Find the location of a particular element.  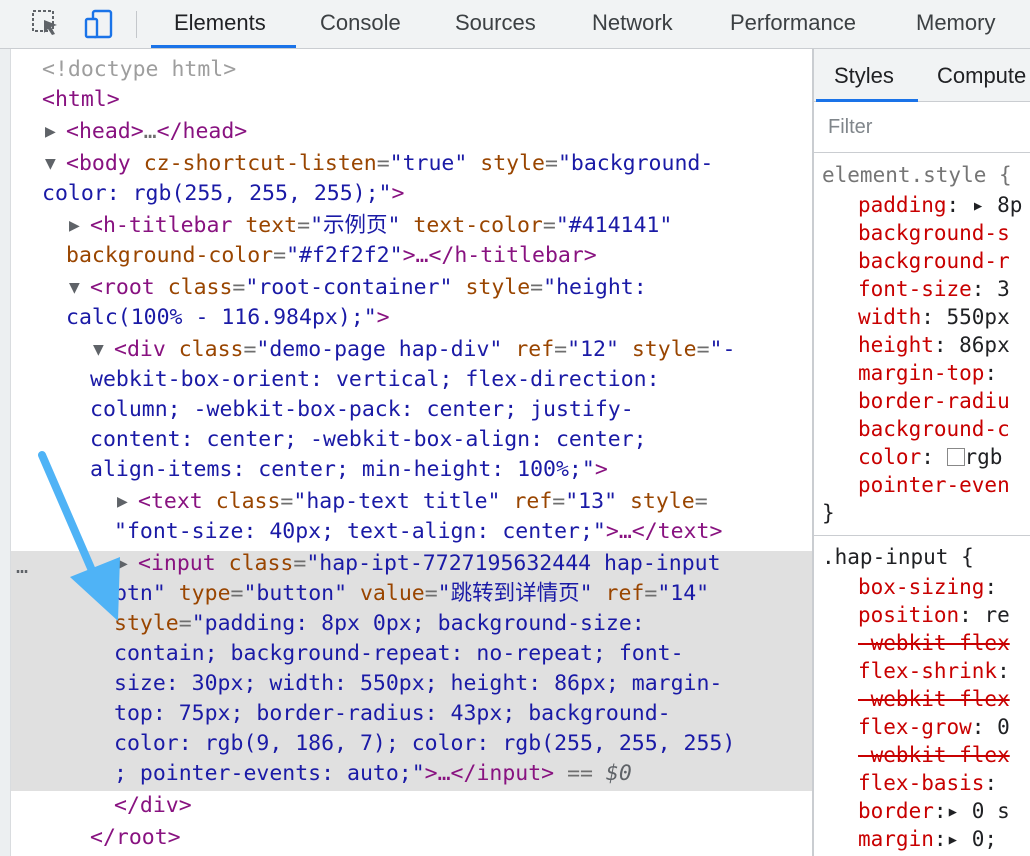

style-property-value: :▸ 0; is located at coordinates (965, 839).